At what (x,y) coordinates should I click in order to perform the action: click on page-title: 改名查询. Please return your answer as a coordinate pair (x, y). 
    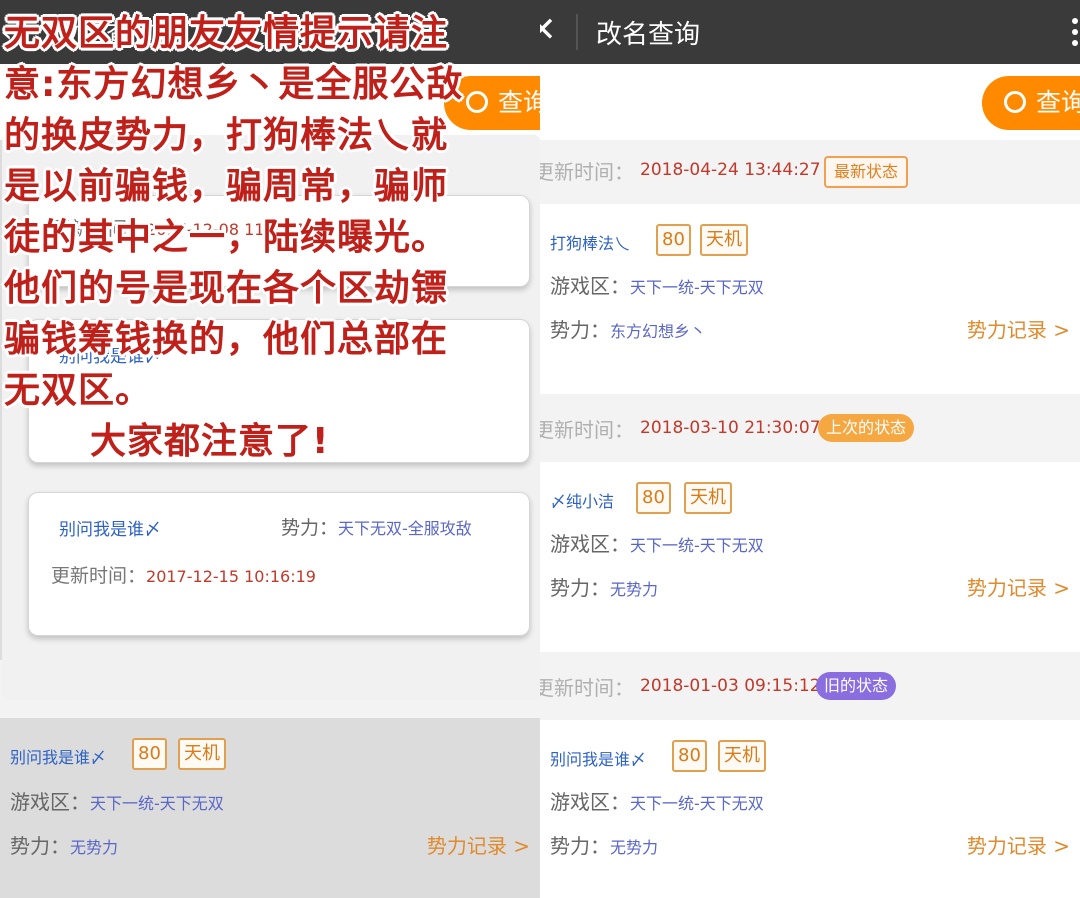
    Looking at the image, I should click on (648, 35).